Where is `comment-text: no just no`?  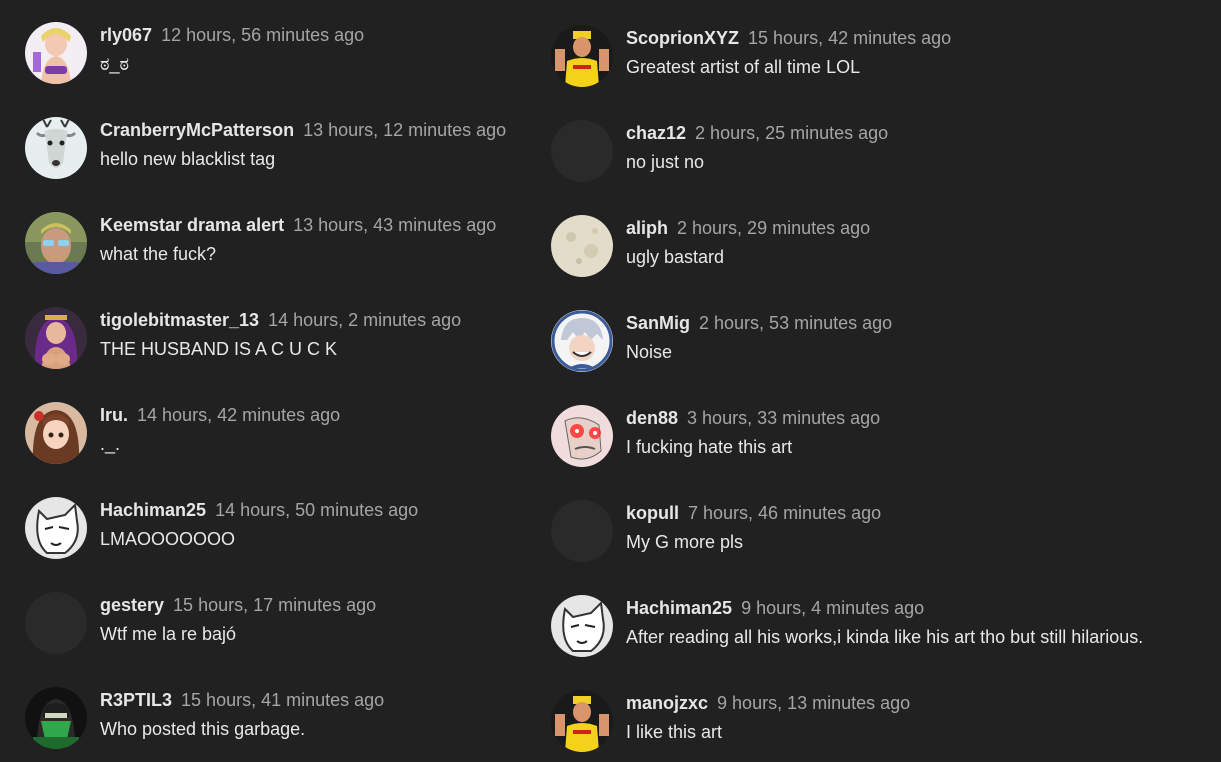
comment-text: no just no is located at coordinates (665, 162).